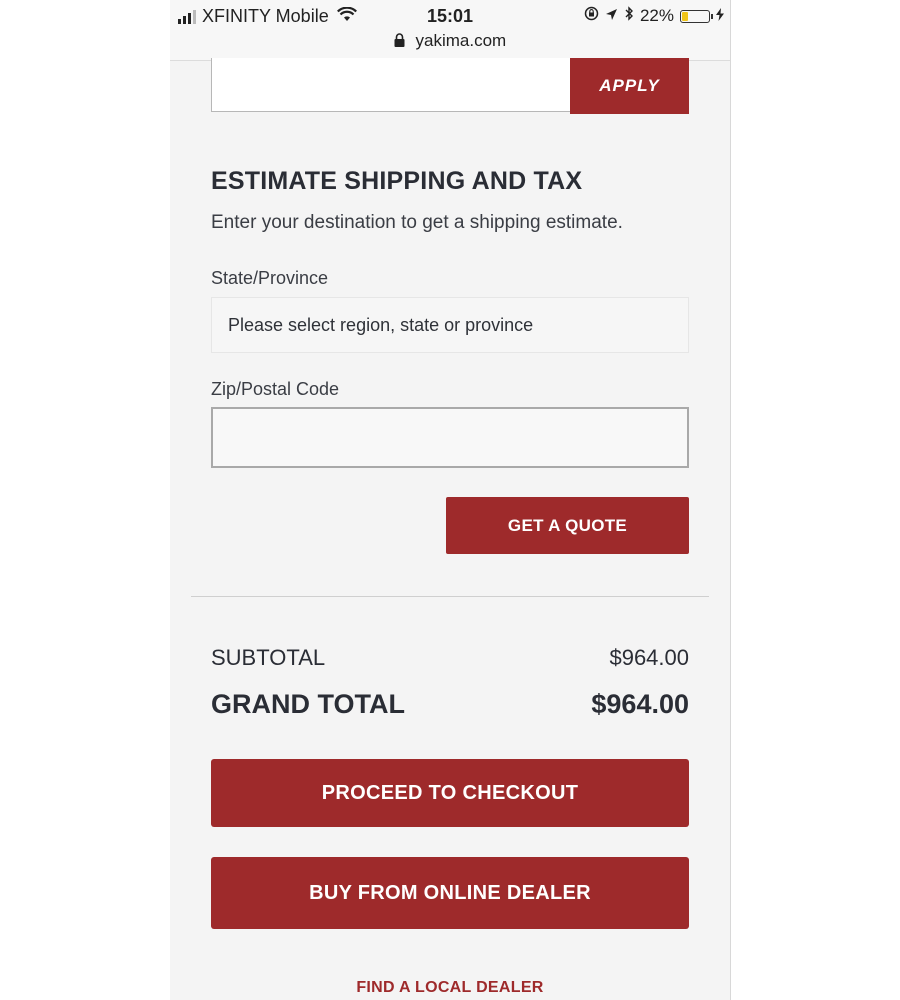 This screenshot has width=900, height=1000. I want to click on battery-level, so click(685, 16).